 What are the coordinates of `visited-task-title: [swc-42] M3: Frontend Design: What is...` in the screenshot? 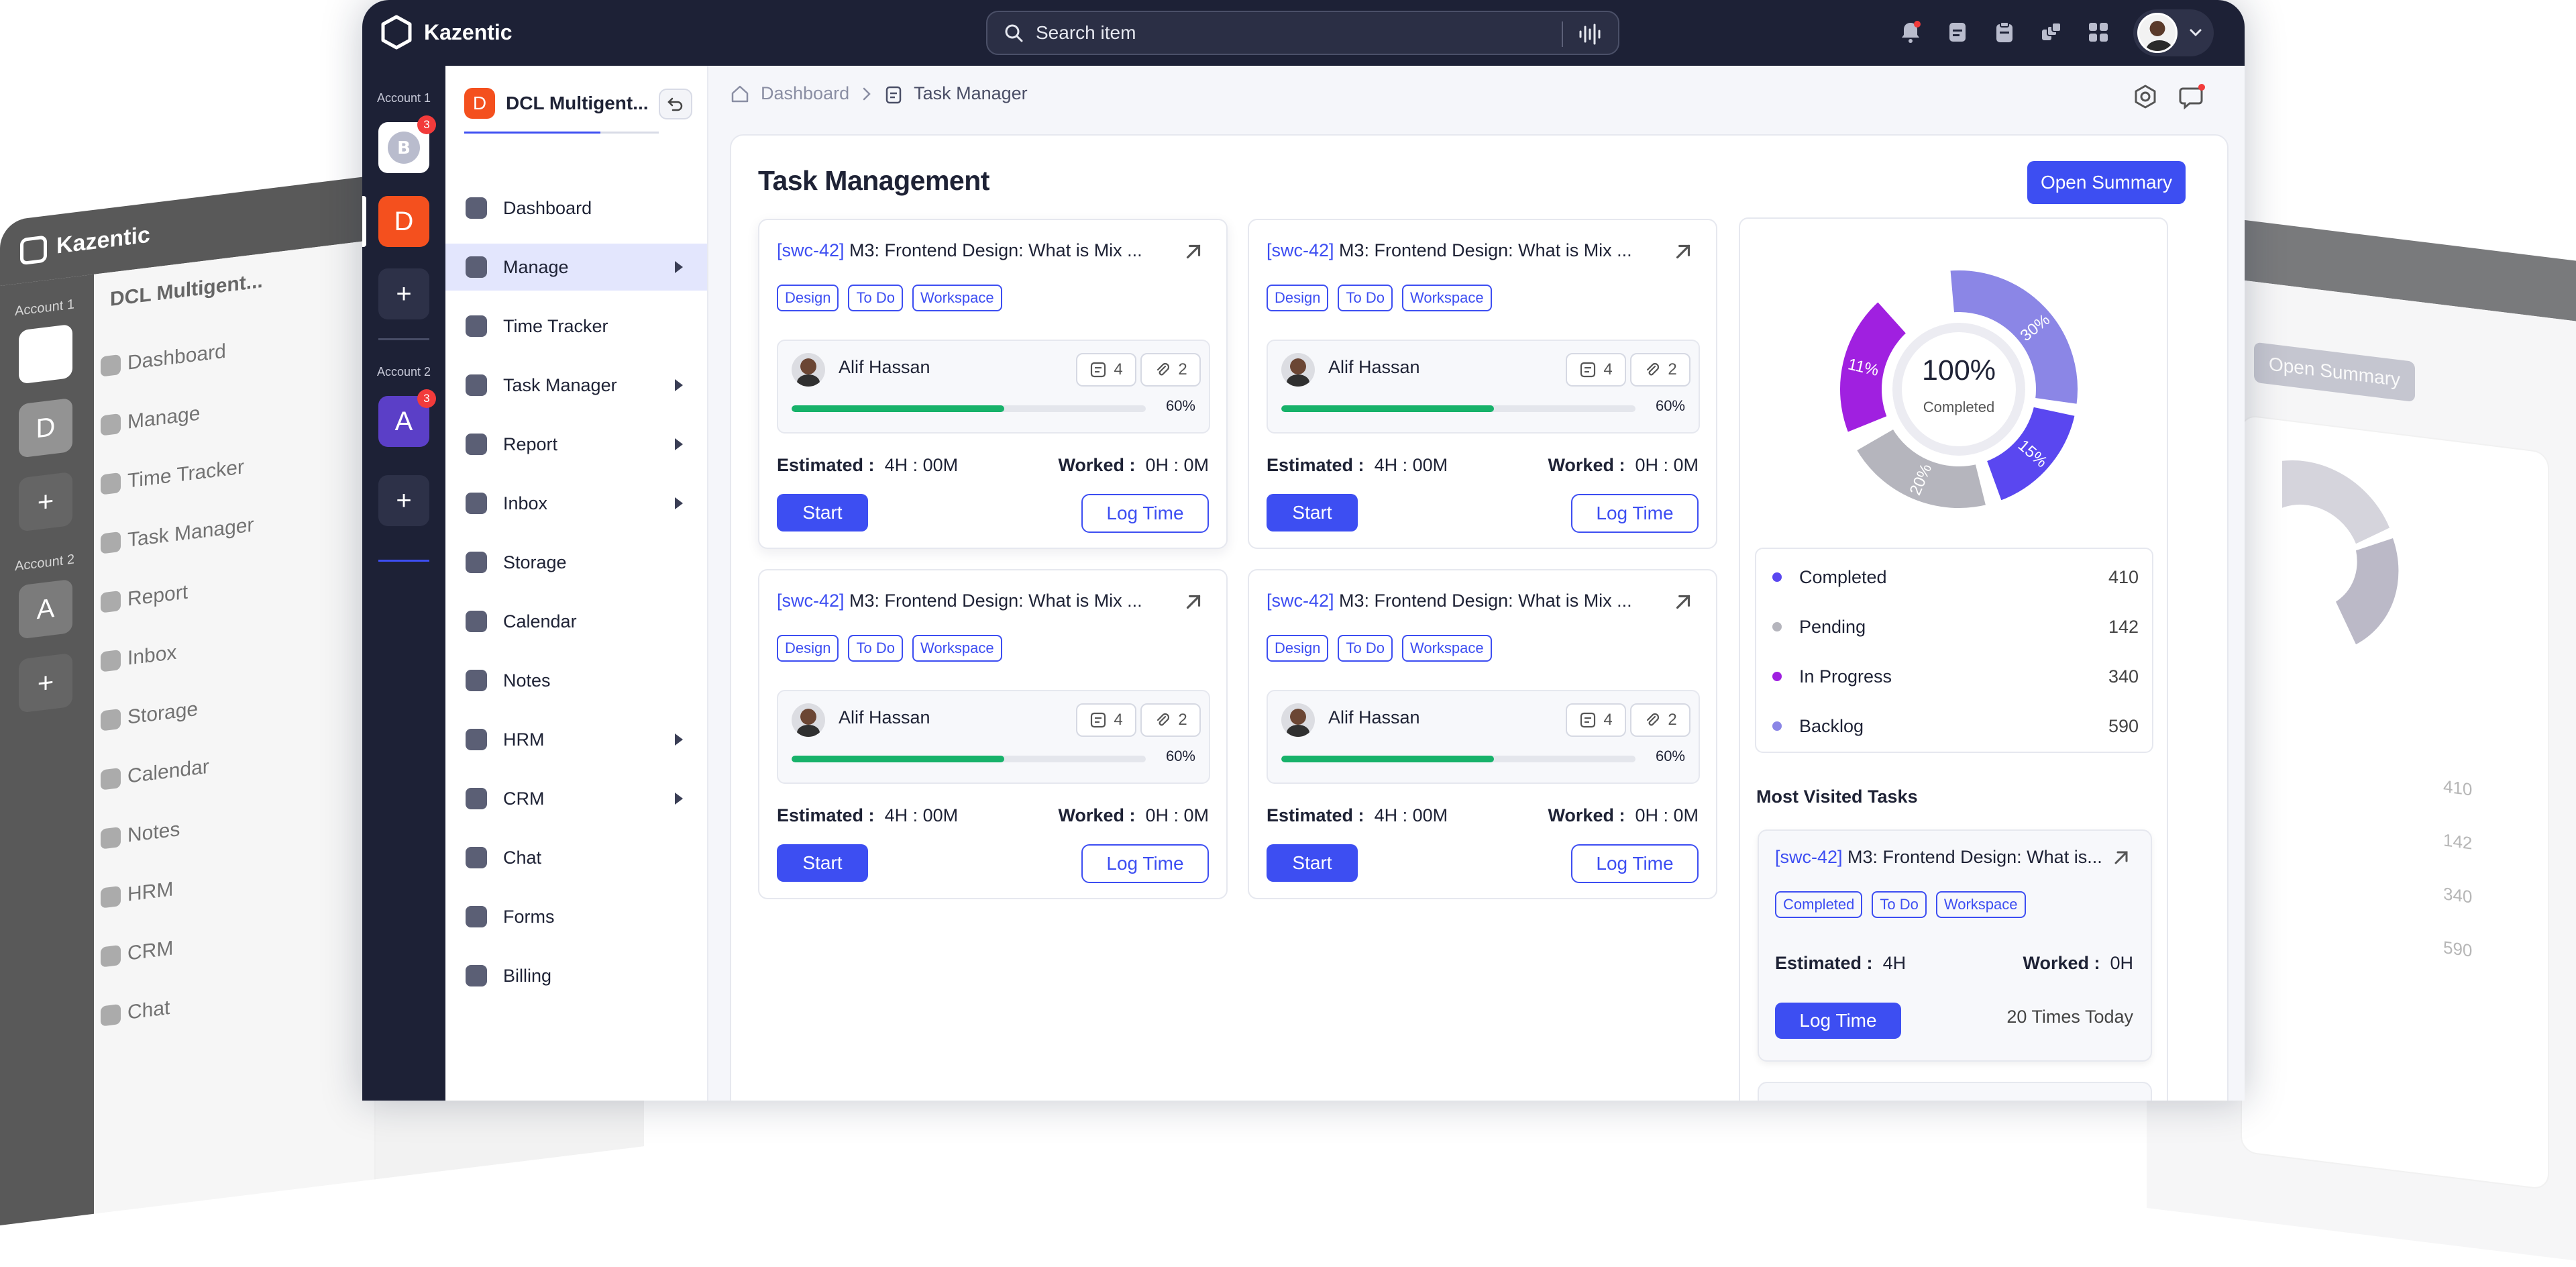 It's located at (1938, 857).